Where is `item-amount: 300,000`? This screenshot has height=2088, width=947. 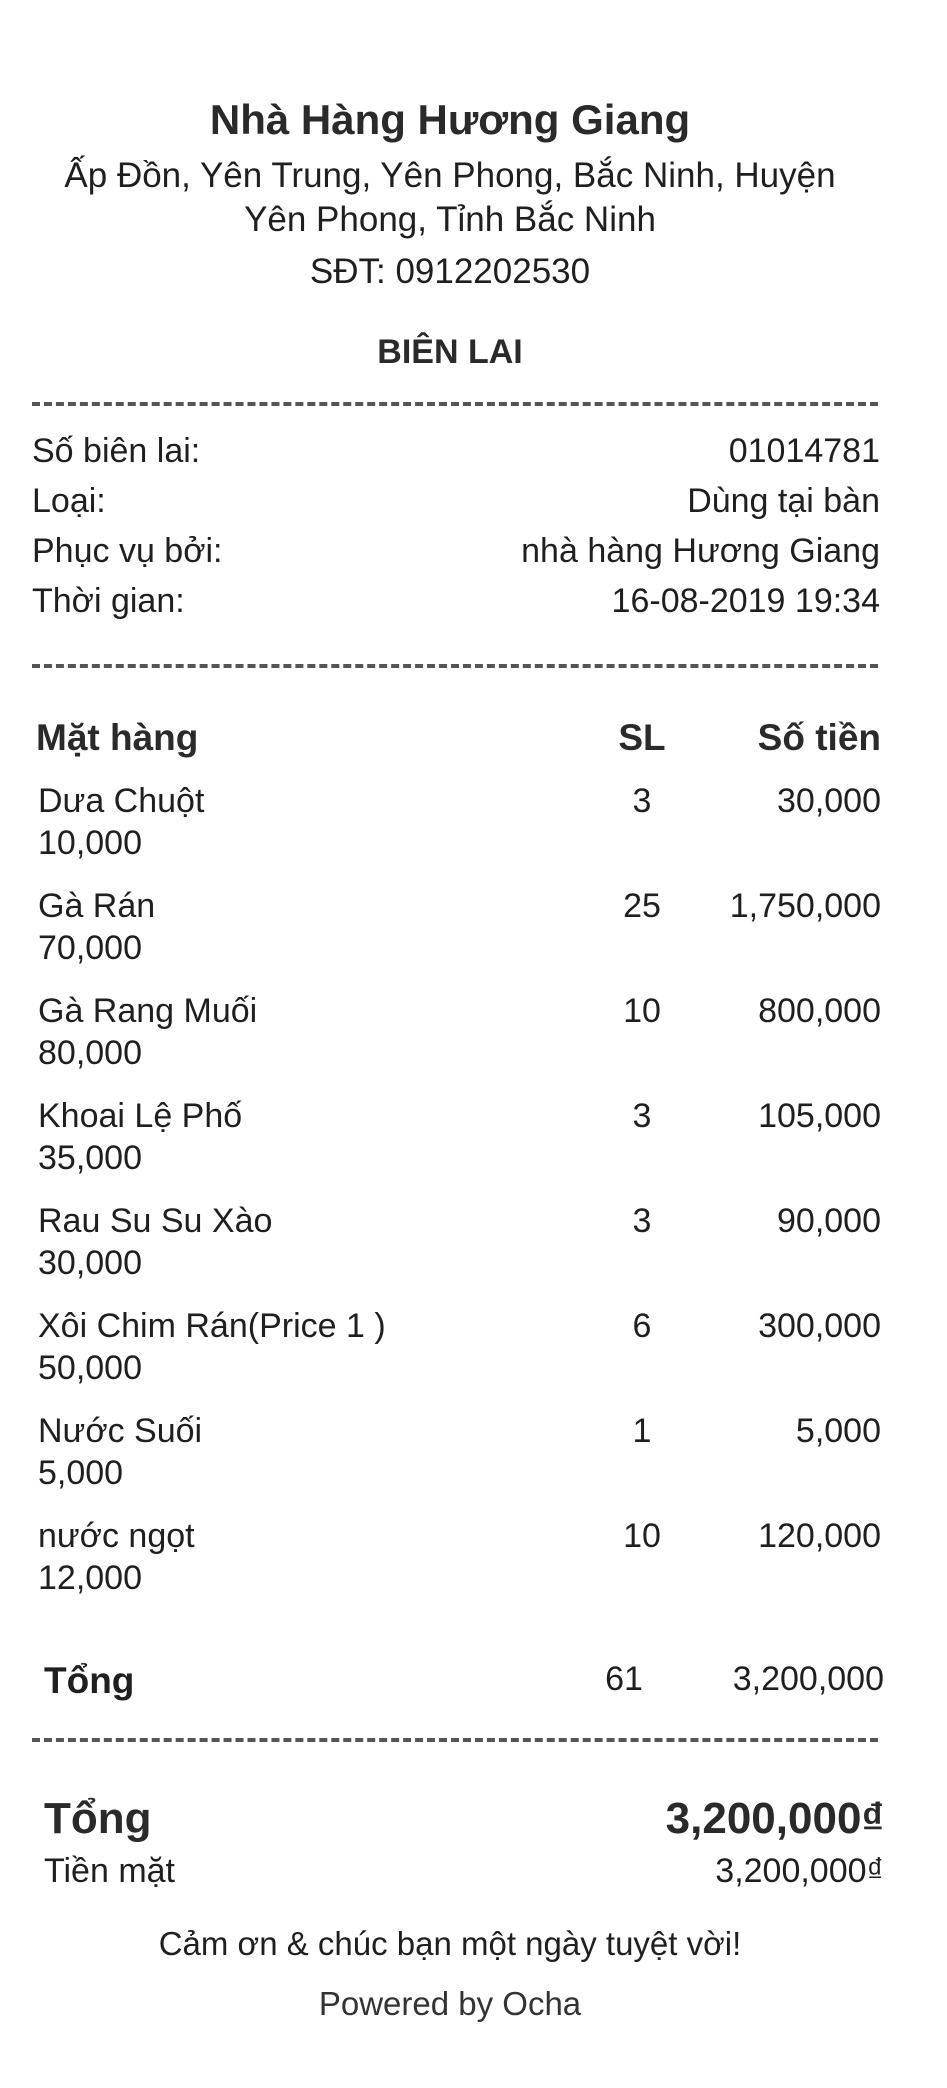 item-amount: 300,000 is located at coordinates (819, 1326).